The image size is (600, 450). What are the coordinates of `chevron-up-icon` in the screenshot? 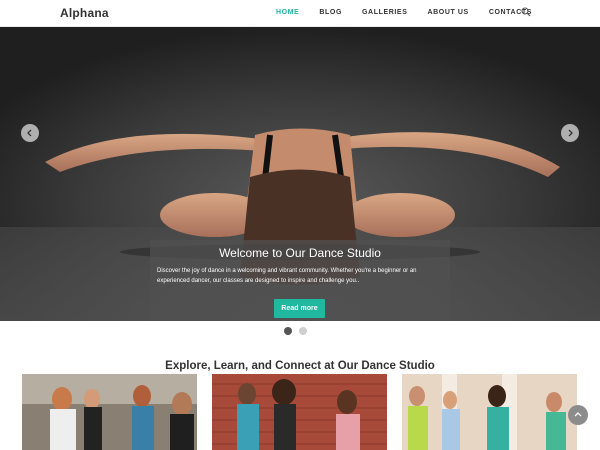 It's located at (578, 414).